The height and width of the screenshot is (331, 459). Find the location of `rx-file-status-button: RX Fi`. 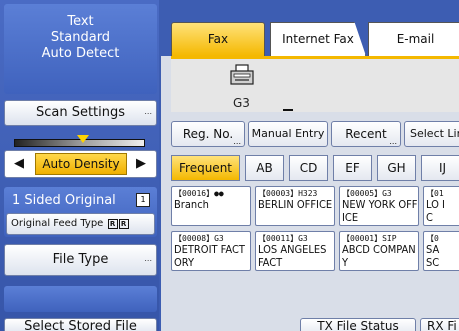

rx-file-status-button: RX Fi is located at coordinates (439, 324).